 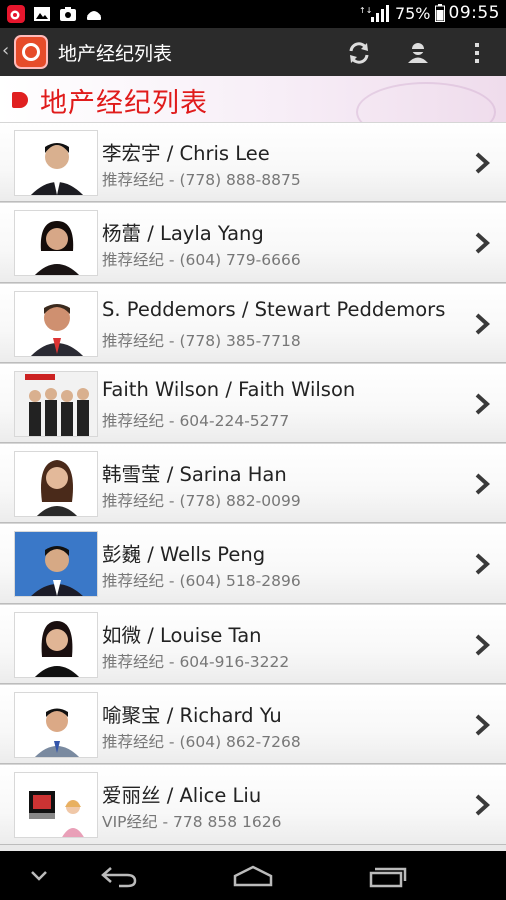 I want to click on hide-keyboard-icon, so click(x=39, y=876).